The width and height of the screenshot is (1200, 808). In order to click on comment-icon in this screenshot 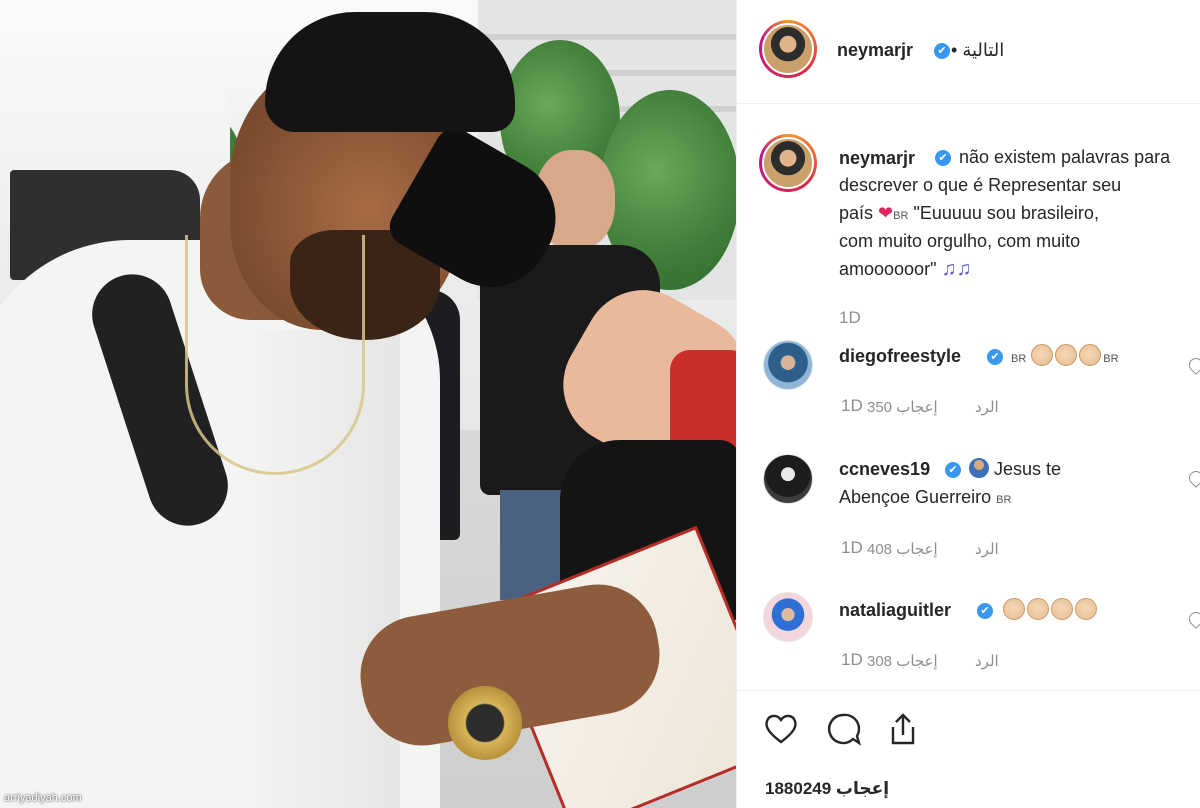, I will do `click(843, 729)`.